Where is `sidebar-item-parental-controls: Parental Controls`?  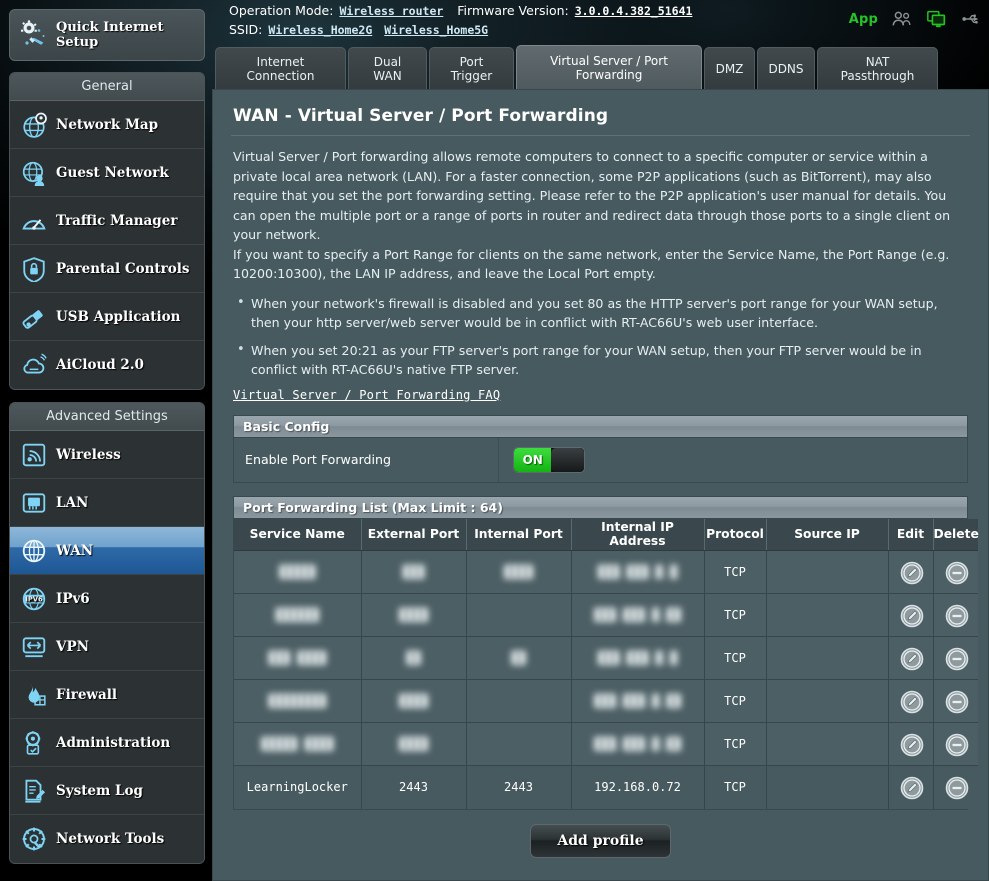
sidebar-item-parental-controls: Parental Controls is located at coordinates (107, 269).